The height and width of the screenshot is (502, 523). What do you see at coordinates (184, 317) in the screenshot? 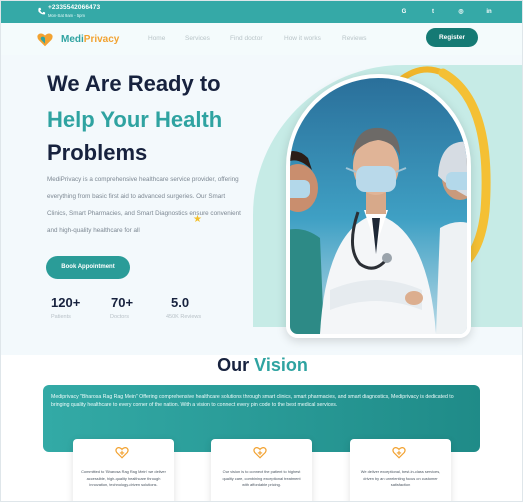
I see `stat-reviews-label: 450K Reviews` at bounding box center [184, 317].